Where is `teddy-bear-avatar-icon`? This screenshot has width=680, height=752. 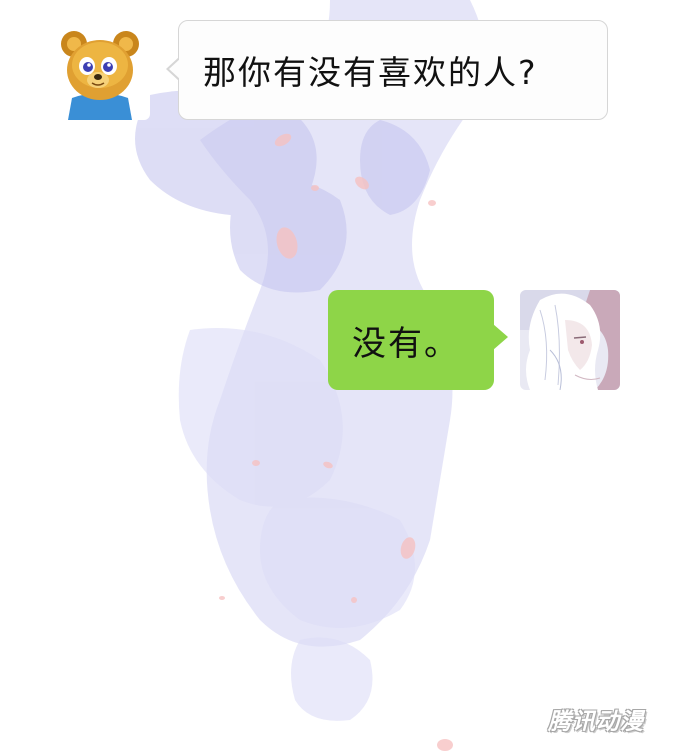
teddy-bear-avatar-icon is located at coordinates (100, 70).